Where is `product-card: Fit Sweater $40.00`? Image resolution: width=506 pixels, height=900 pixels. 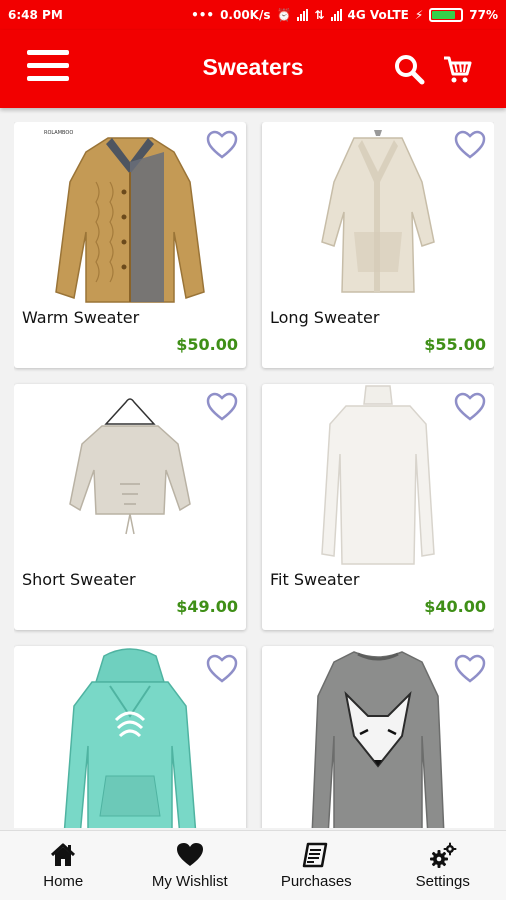
product-card: Fit Sweater $40.00 is located at coordinates (378, 507).